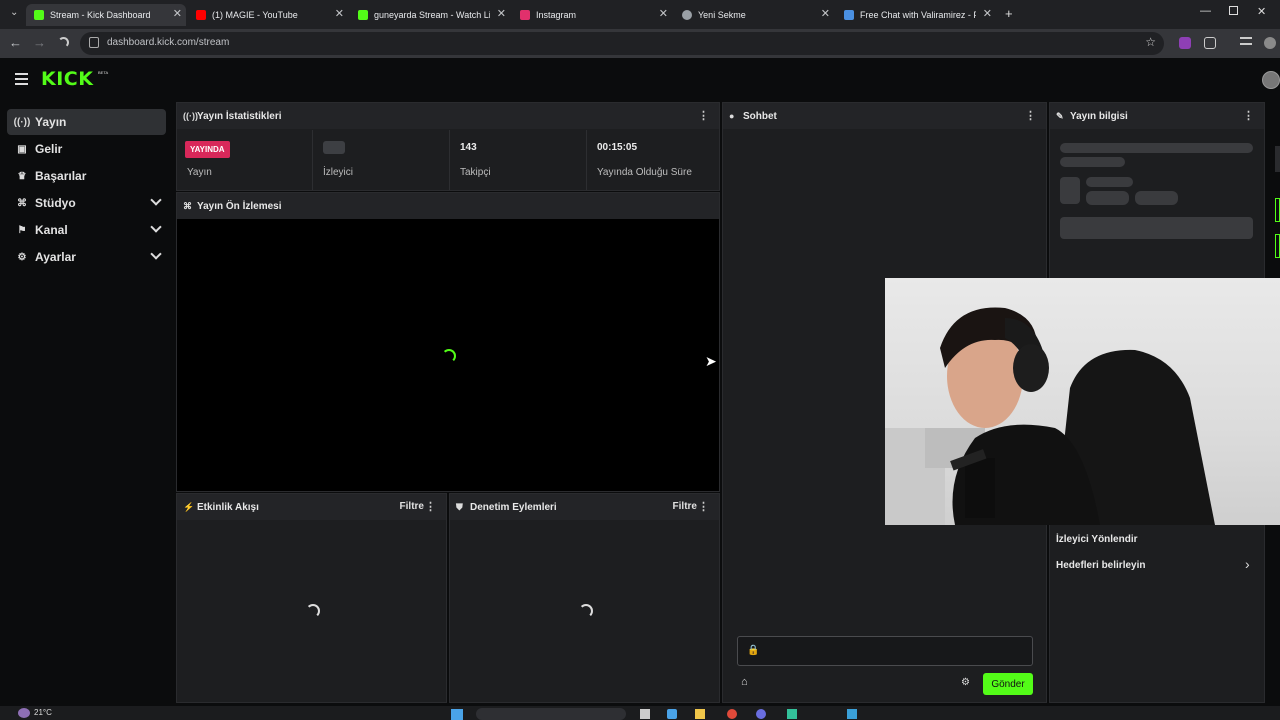  What do you see at coordinates (1271, 80) in the screenshot?
I see `avatar` at bounding box center [1271, 80].